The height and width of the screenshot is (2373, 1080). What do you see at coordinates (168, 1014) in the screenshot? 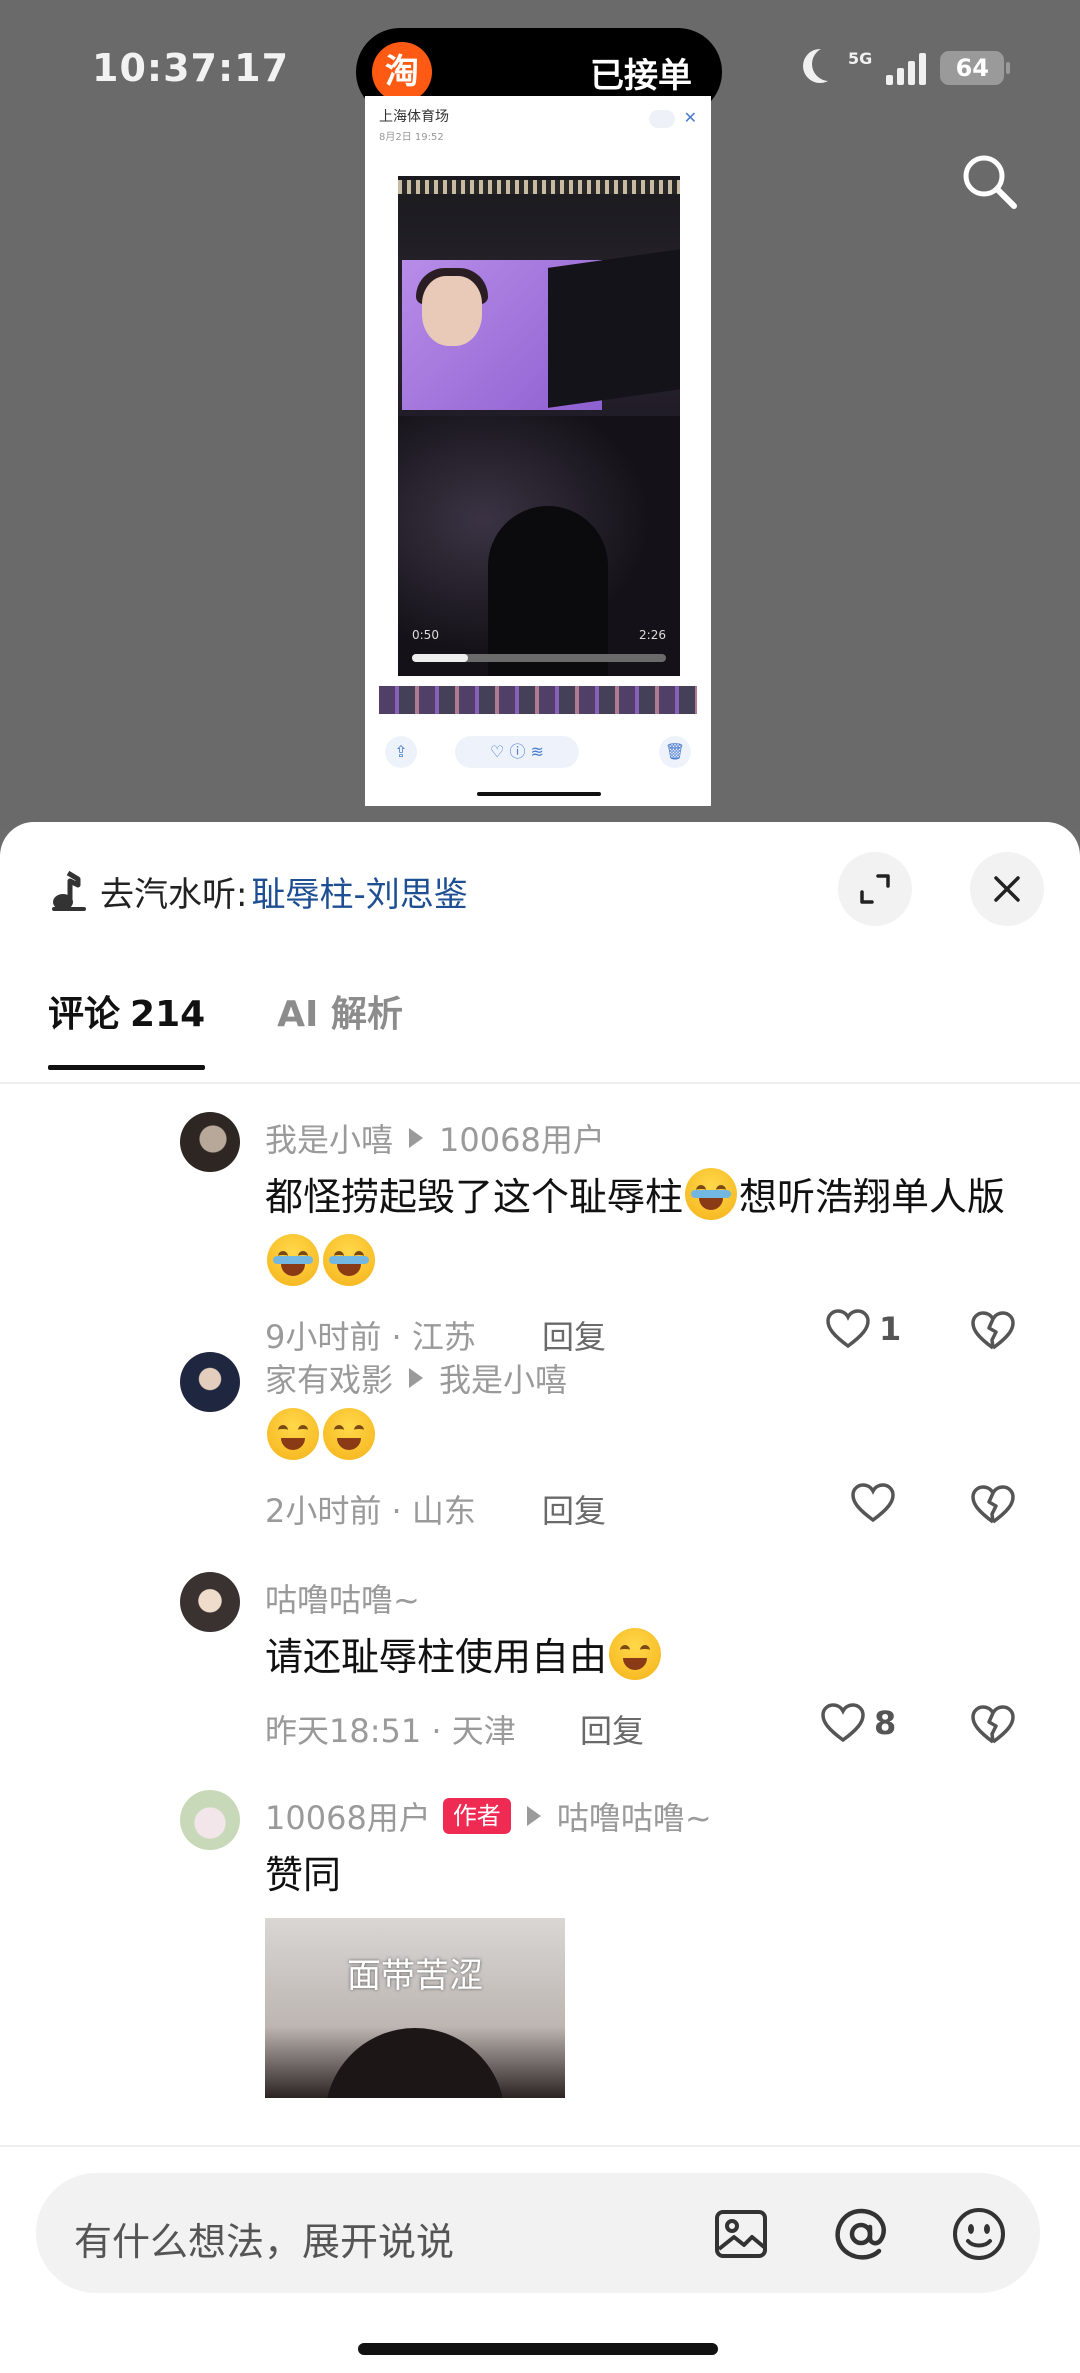
I see `comment-count: 214` at bounding box center [168, 1014].